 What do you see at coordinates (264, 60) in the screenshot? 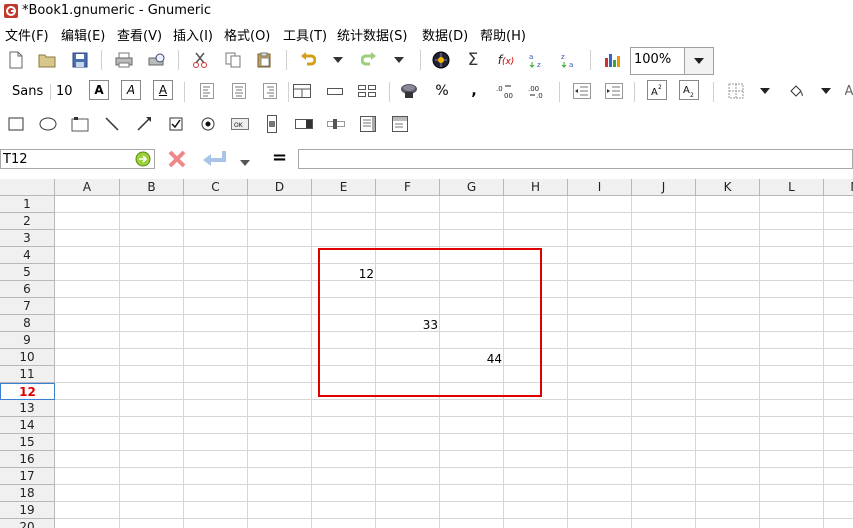
I see `paste-icon` at bounding box center [264, 60].